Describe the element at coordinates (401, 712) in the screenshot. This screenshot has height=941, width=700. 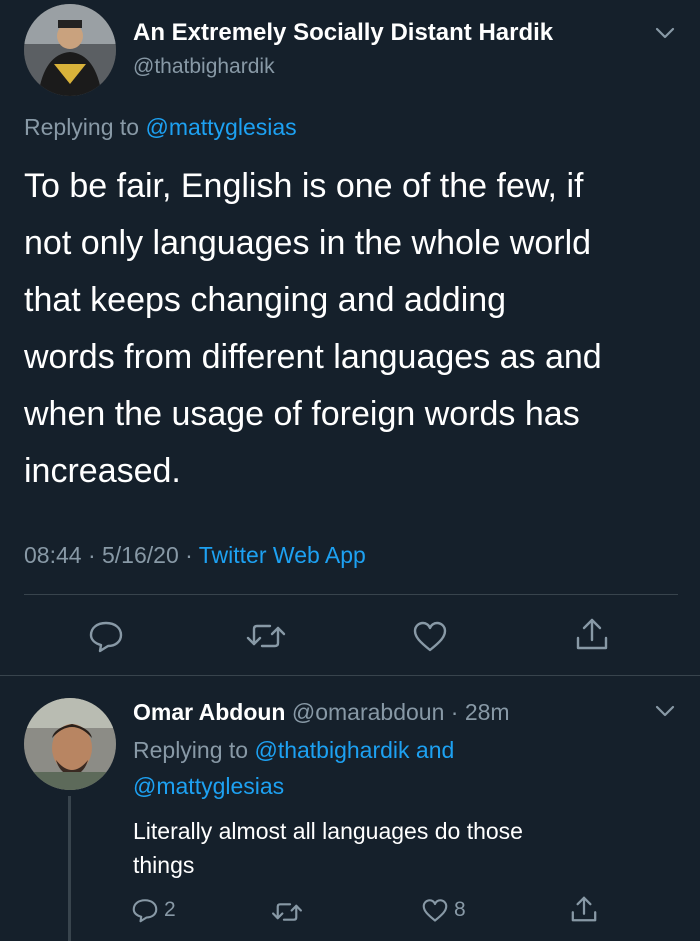
I see `handle-time: @omarabdoun · 28m` at that location.